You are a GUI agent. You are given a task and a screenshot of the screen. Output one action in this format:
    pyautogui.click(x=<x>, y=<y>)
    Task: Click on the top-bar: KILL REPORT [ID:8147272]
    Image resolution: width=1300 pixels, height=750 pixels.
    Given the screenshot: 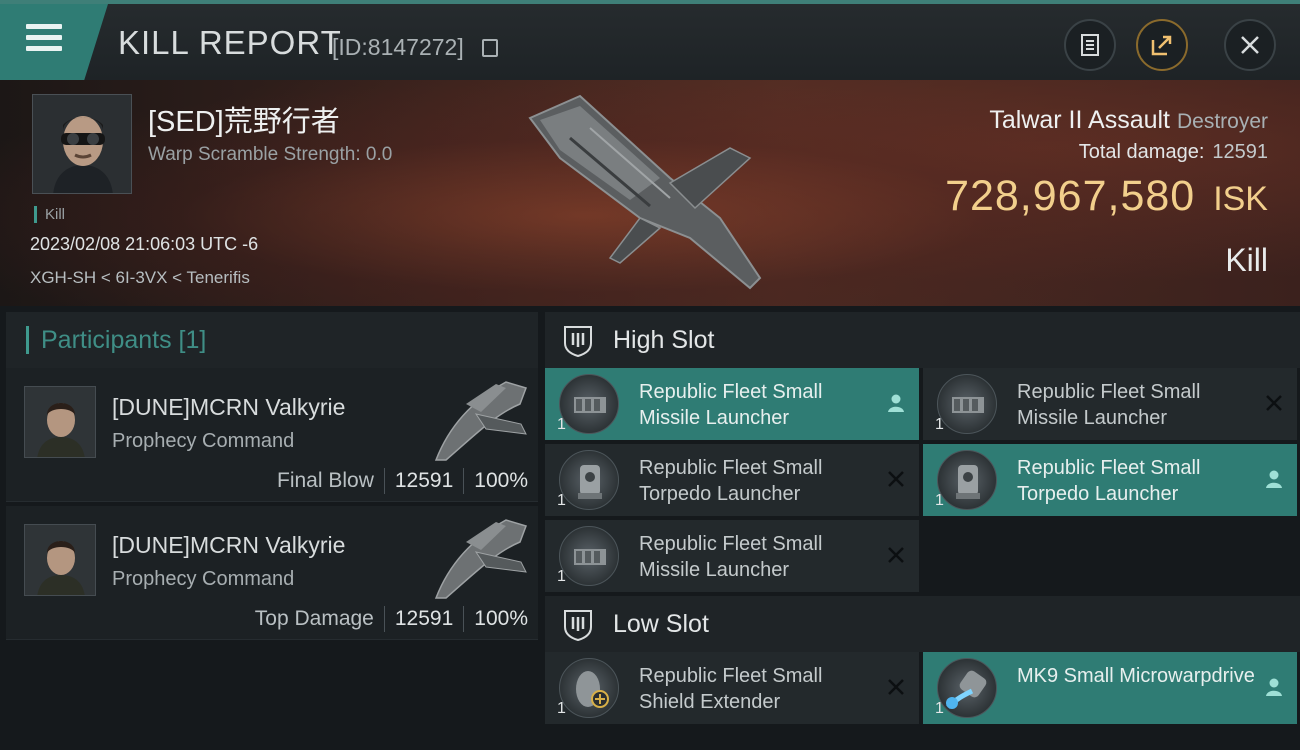 What is the action you would take?
    pyautogui.click(x=650, y=40)
    